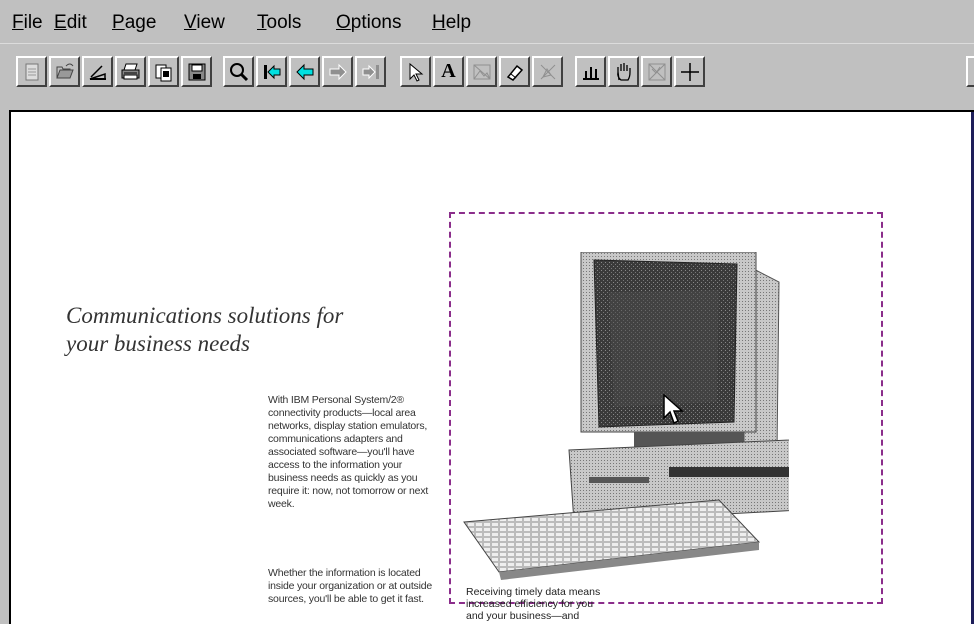 The image size is (974, 624). Describe the element at coordinates (451, 23) in the screenshot. I see `menu-help: Help` at that location.